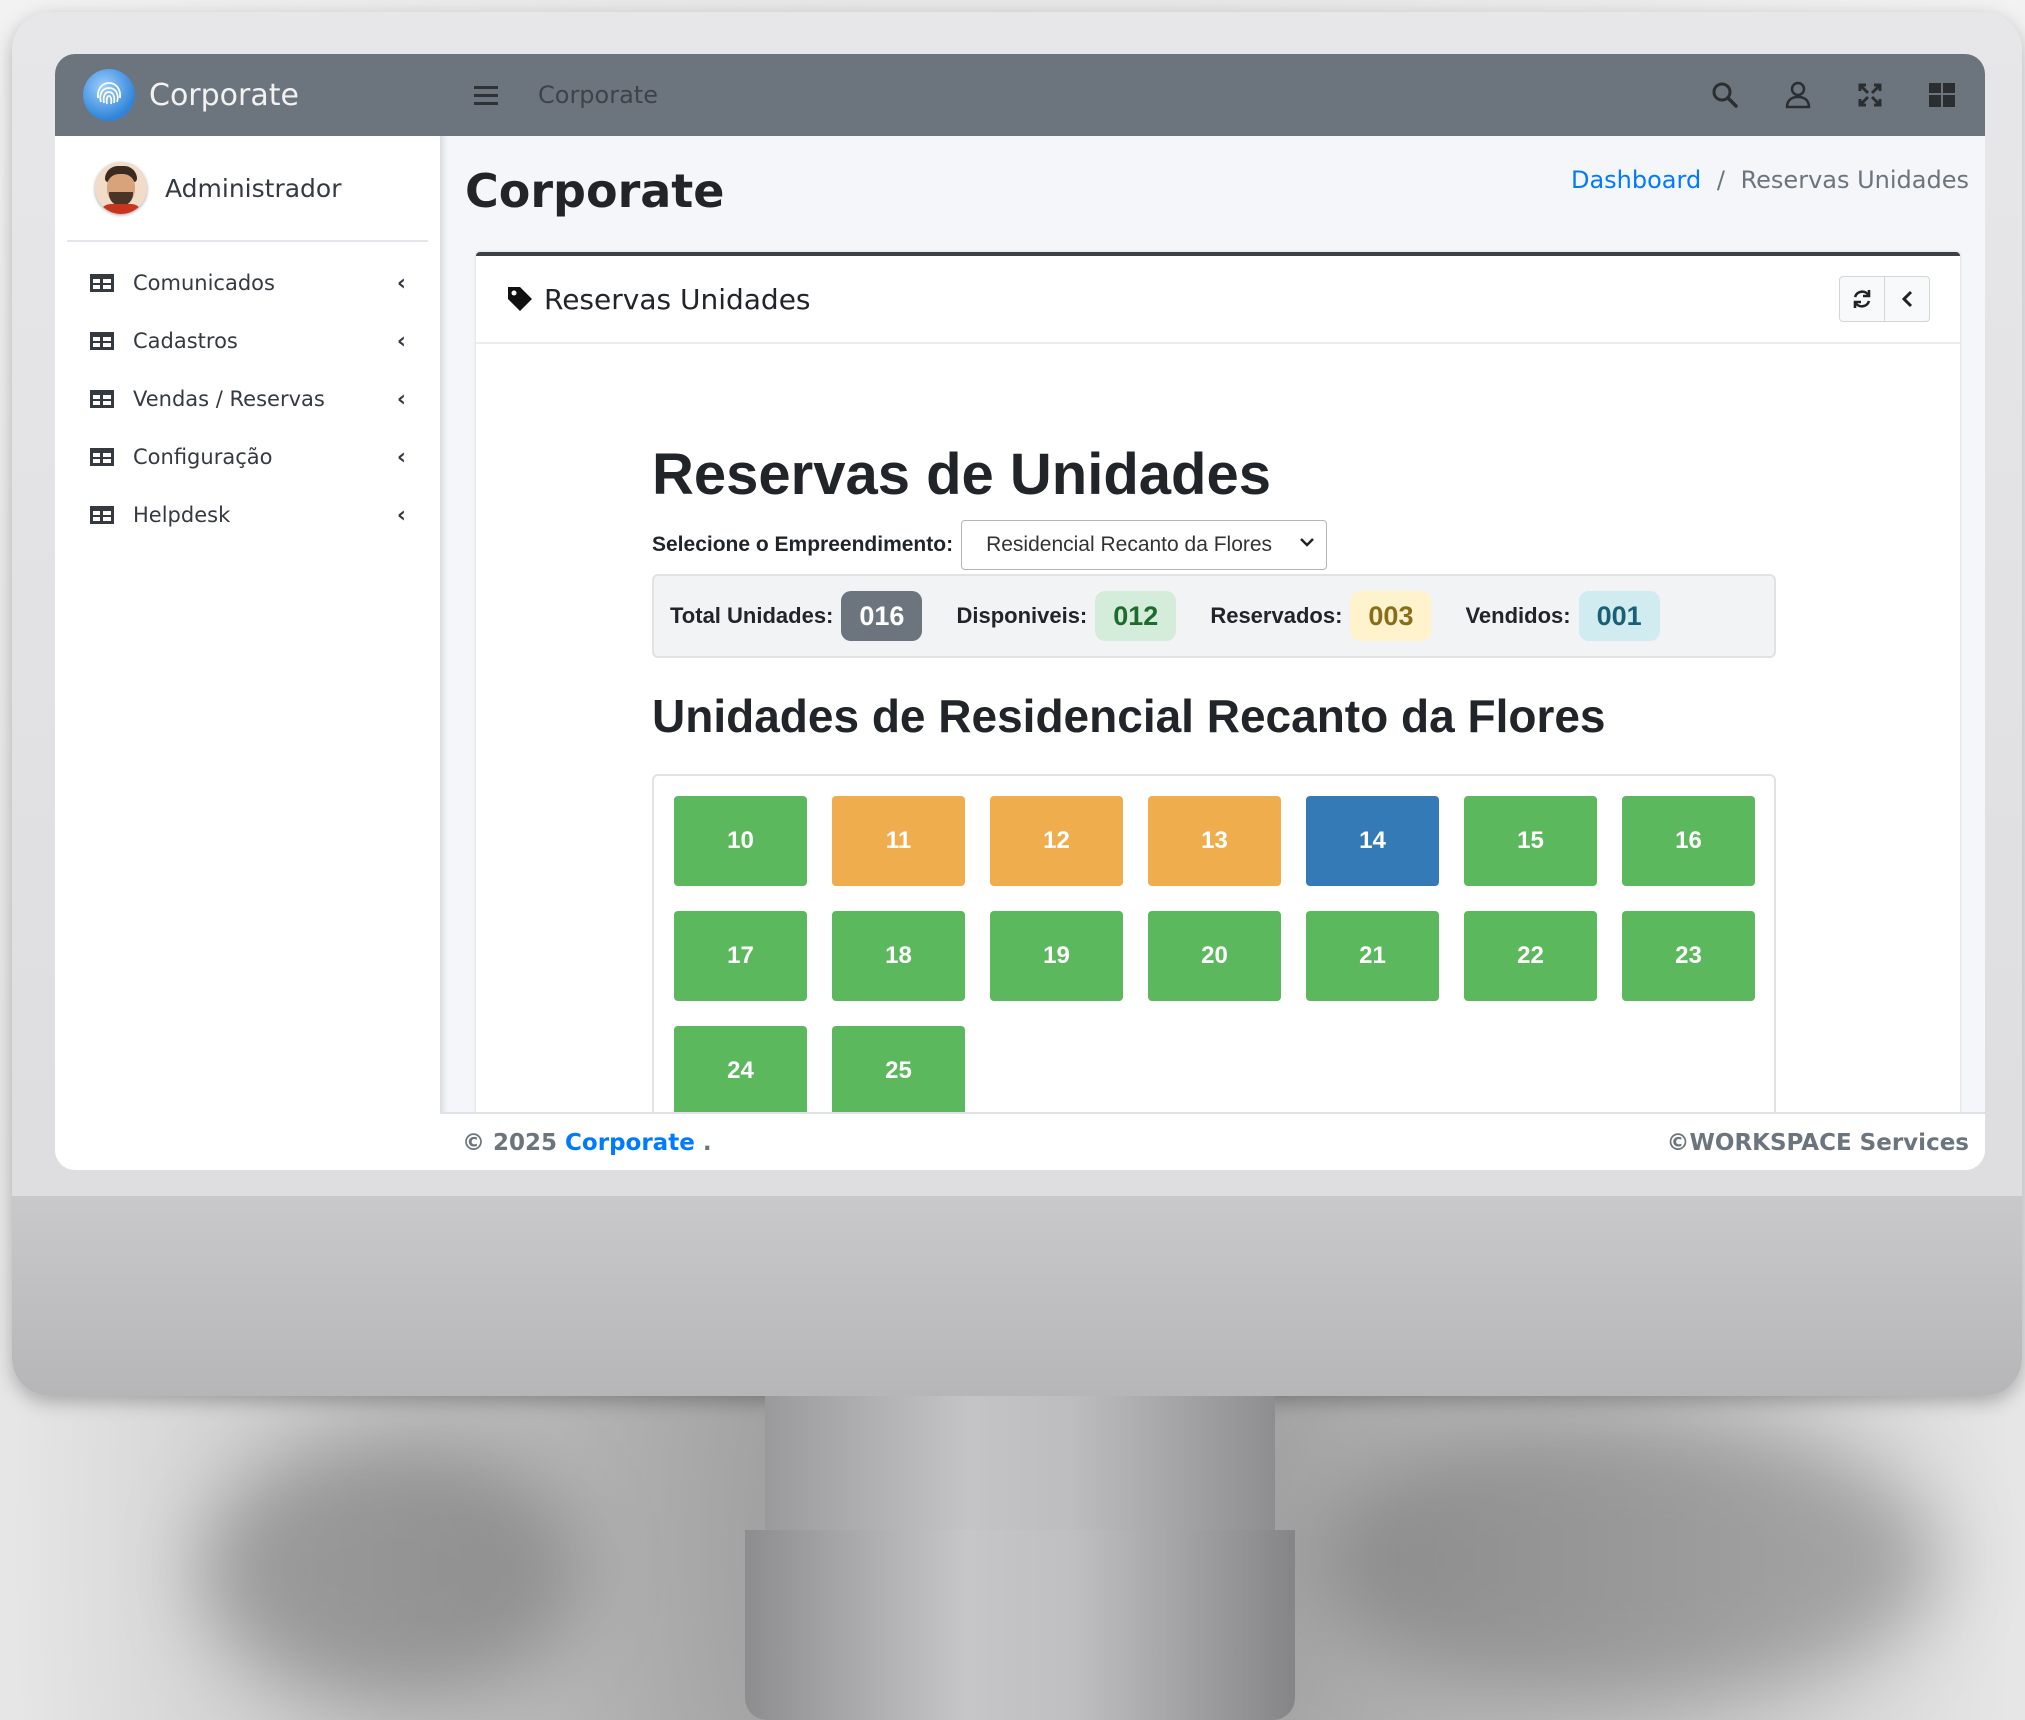 The height and width of the screenshot is (1720, 2025). I want to click on unit-button: 22, so click(1530, 956).